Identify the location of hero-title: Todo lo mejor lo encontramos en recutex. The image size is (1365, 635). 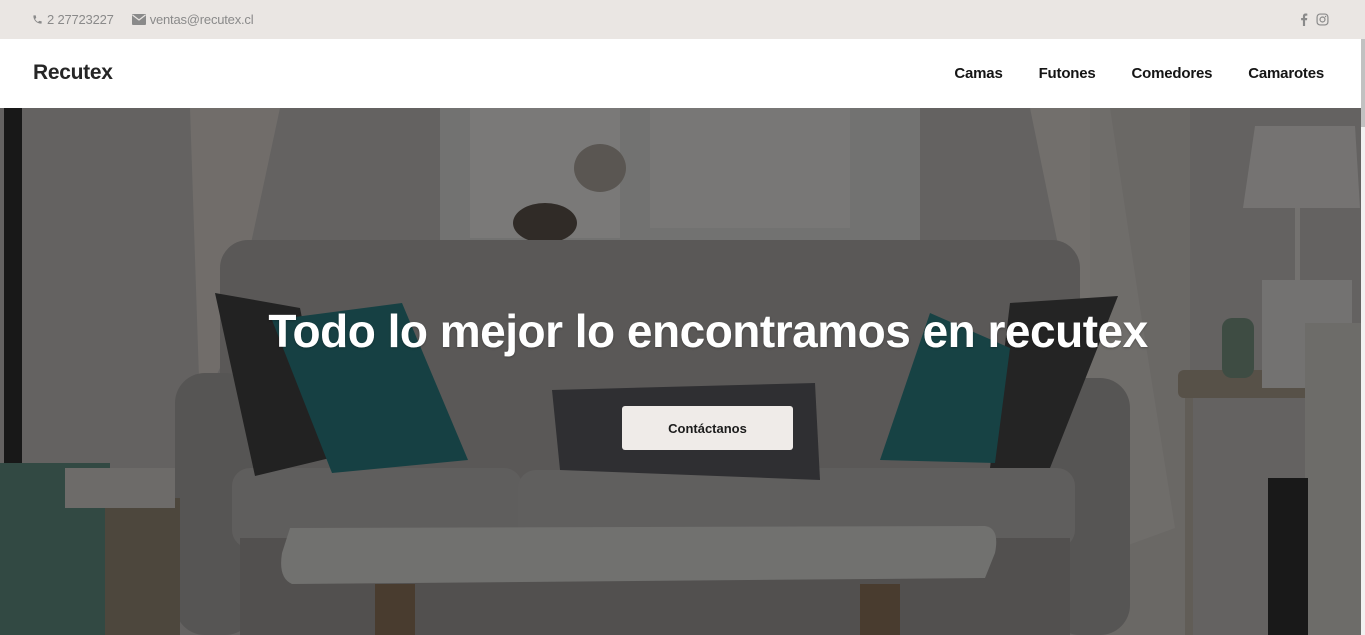
(708, 331).